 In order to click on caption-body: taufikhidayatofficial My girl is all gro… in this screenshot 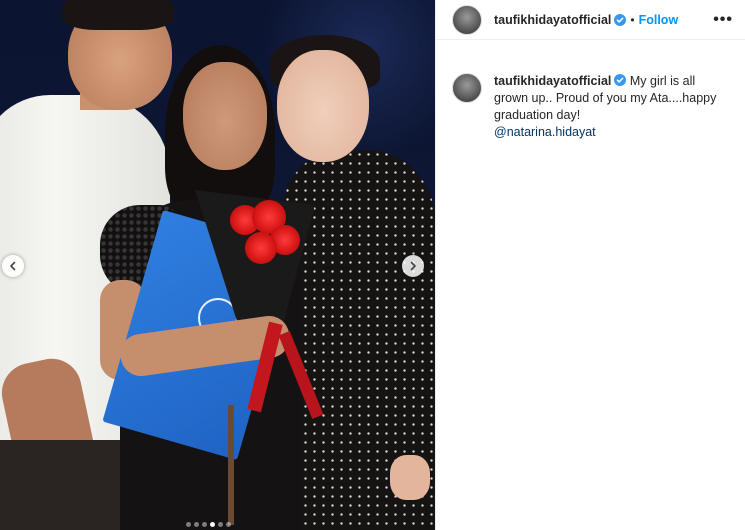, I will do `click(606, 107)`.